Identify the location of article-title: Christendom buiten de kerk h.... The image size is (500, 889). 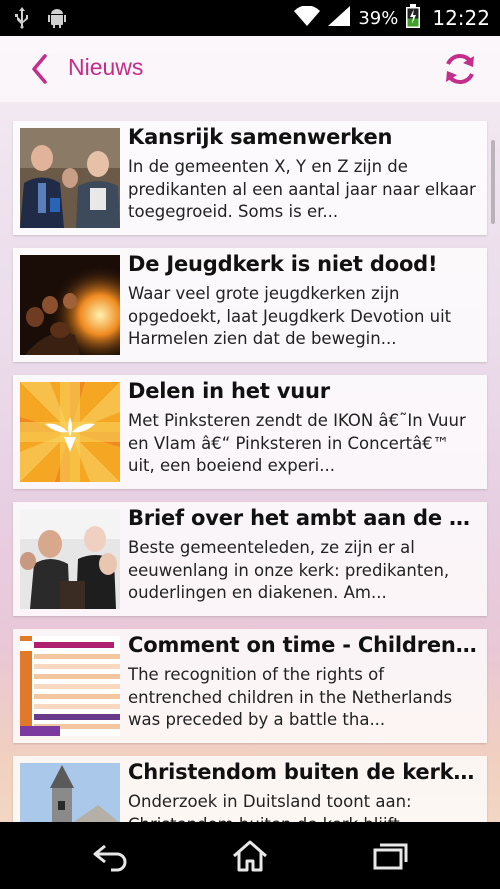
(304, 772).